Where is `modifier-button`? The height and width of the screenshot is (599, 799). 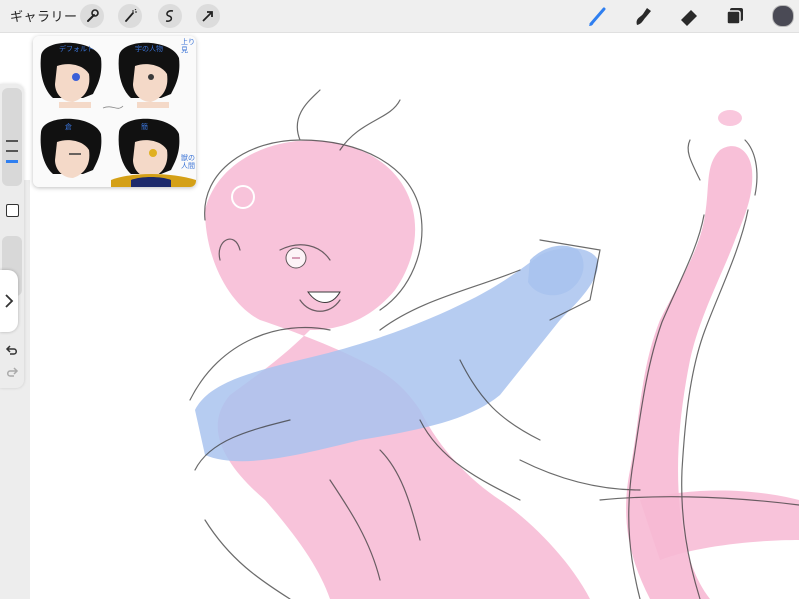
modifier-button is located at coordinates (12, 210).